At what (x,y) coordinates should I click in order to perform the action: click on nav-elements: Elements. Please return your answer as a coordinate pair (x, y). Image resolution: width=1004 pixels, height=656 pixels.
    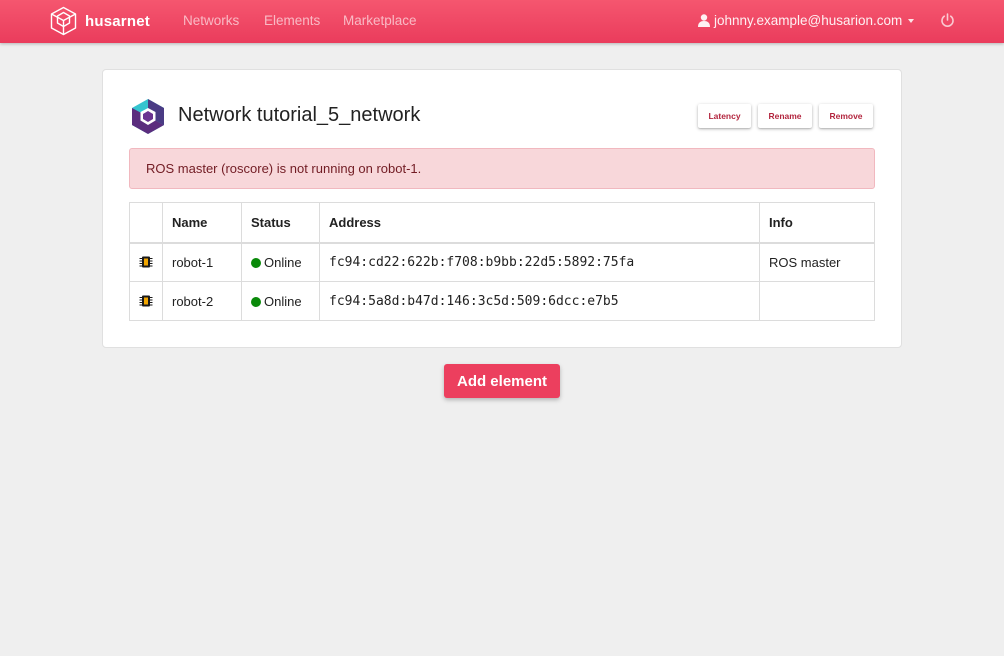
    Looking at the image, I should click on (292, 20).